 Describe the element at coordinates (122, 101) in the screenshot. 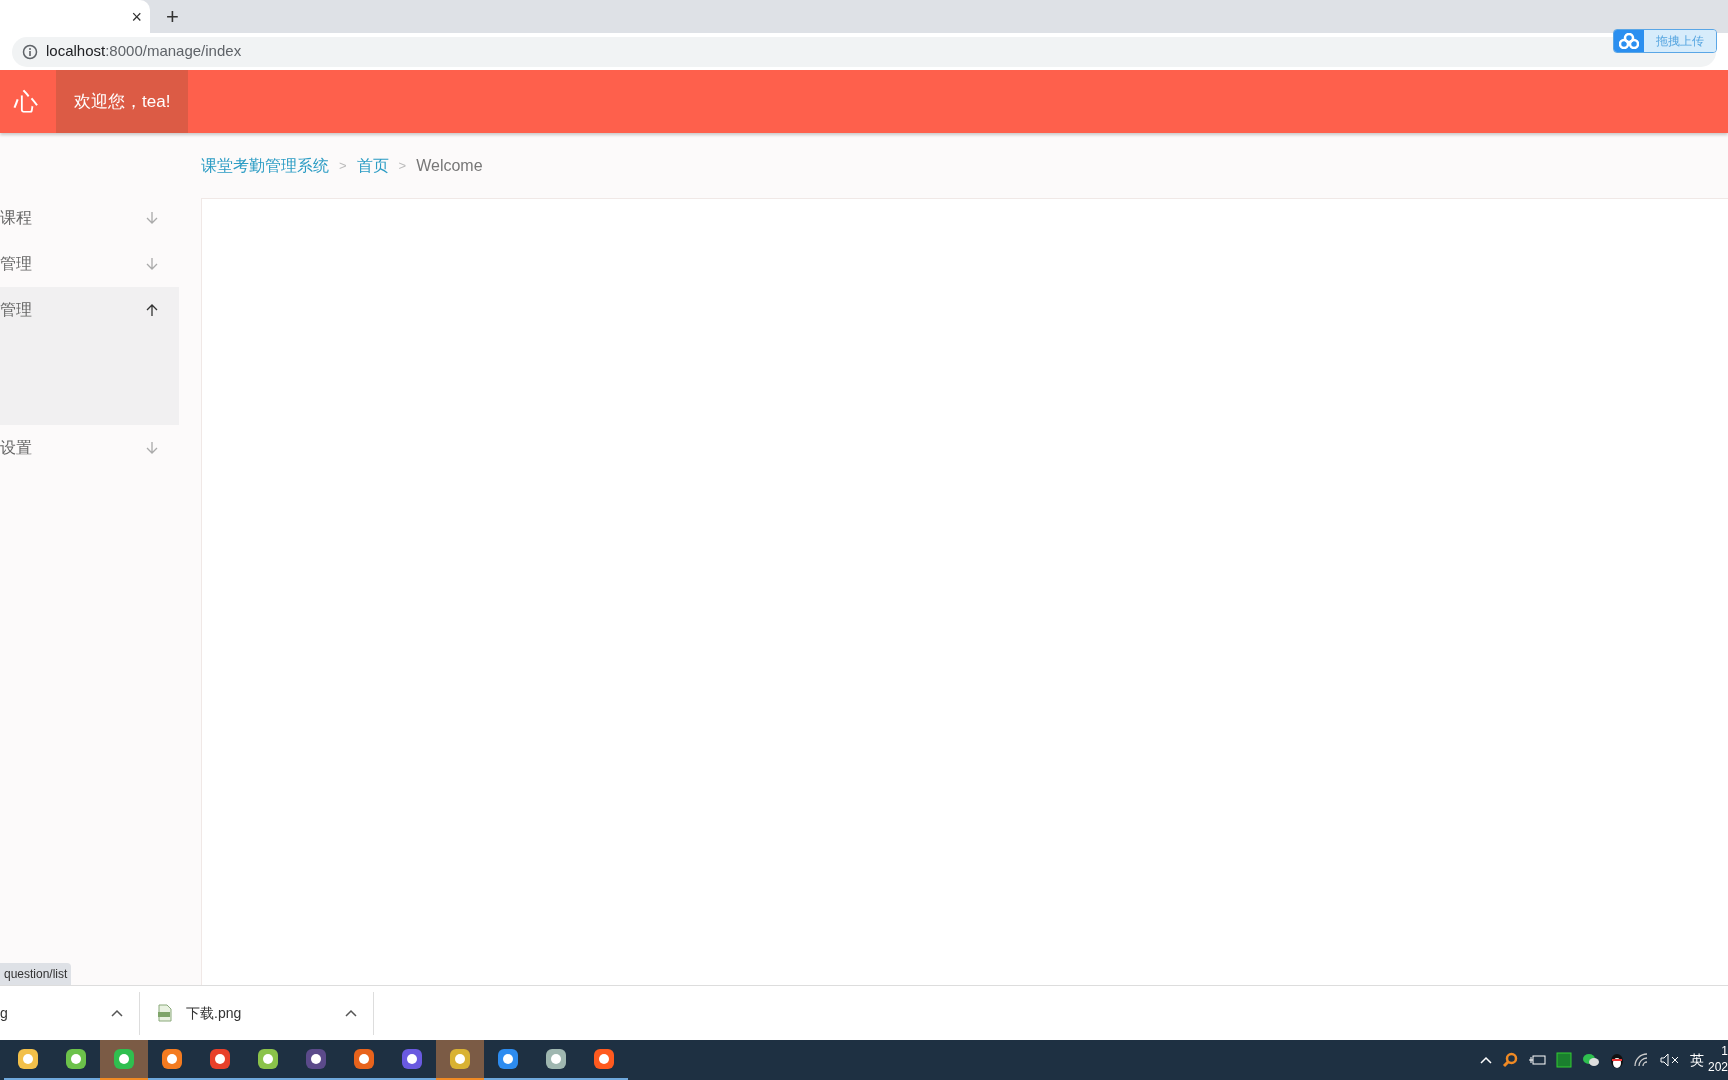

I see `greeting-text: 欢迎您，tea!` at that location.